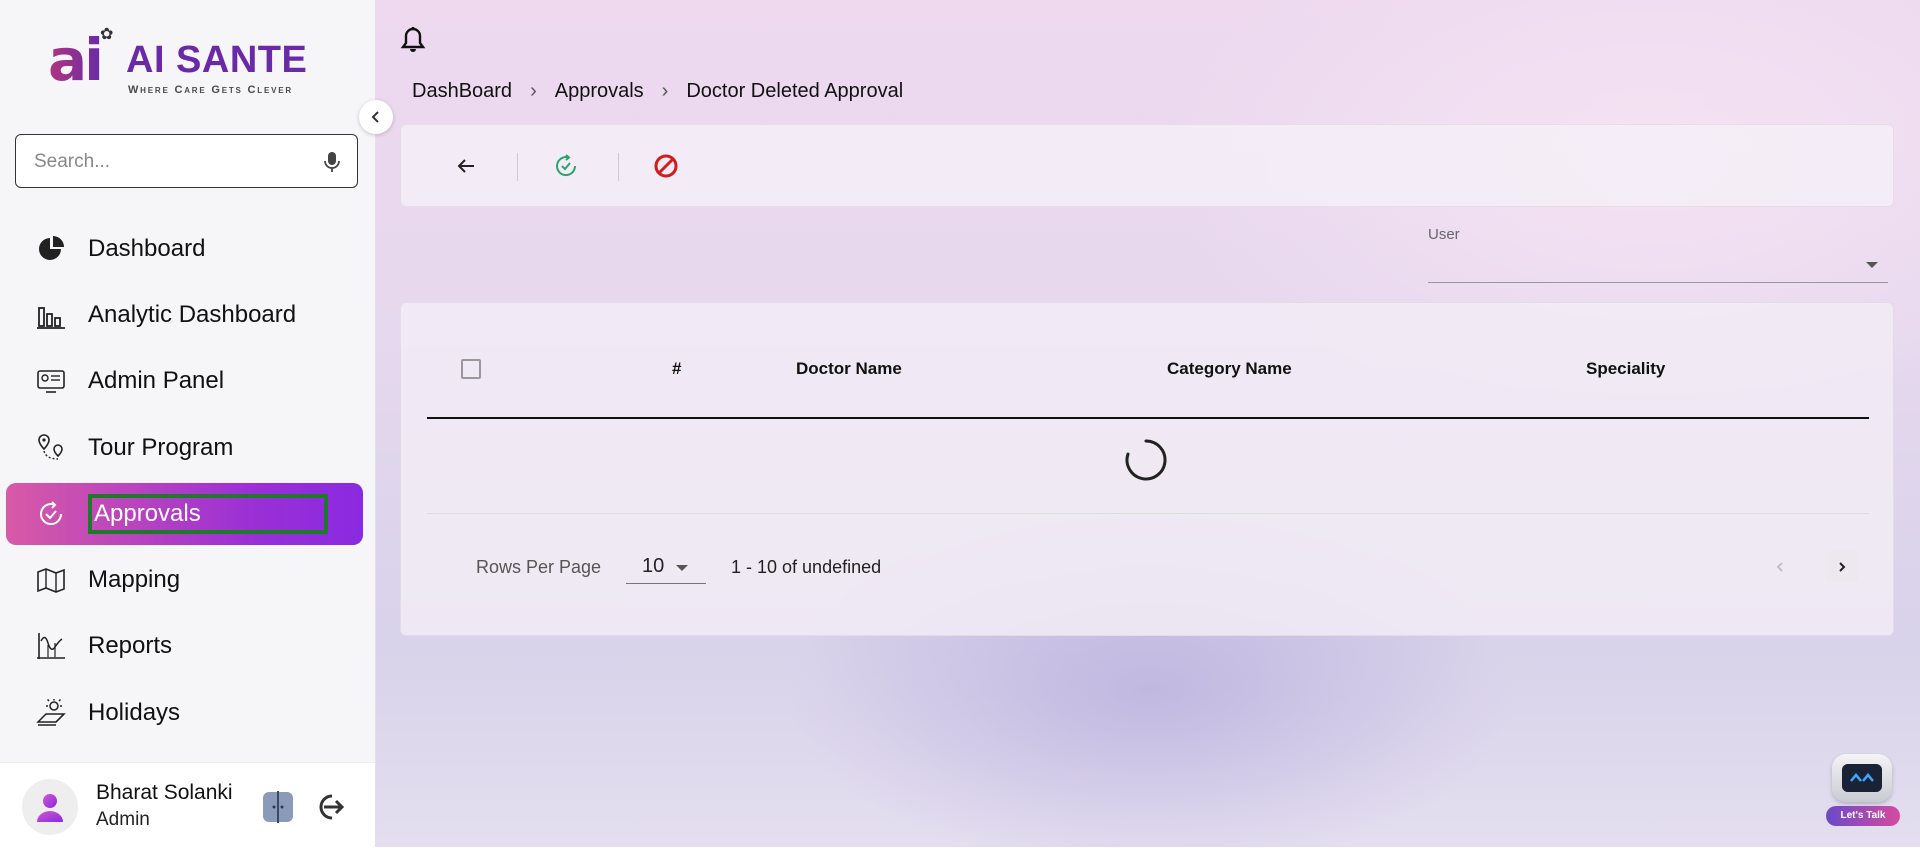 This screenshot has width=1920, height=848. I want to click on column-header-category-name: Category Name, so click(1229, 369).